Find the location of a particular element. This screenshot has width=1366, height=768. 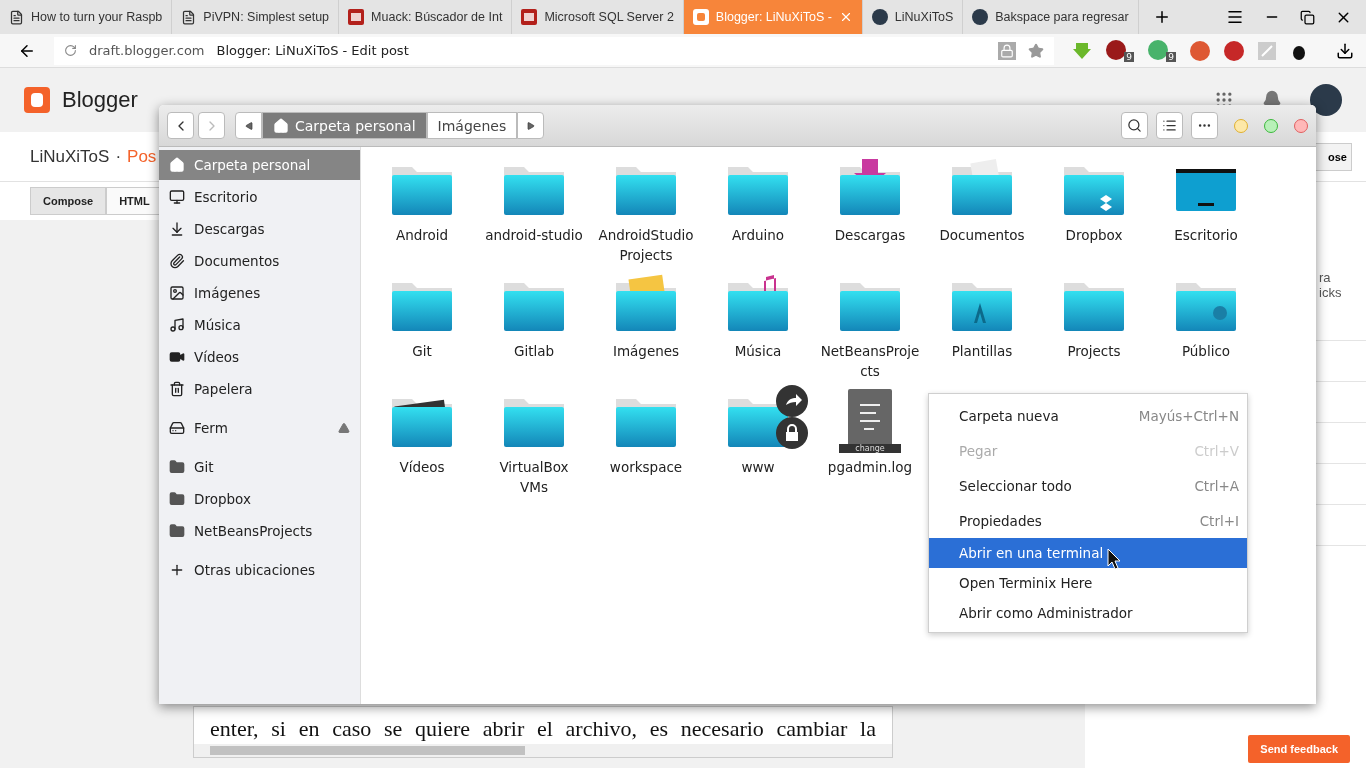

sidebar-item: Otras ubicaciones is located at coordinates (259, 570).